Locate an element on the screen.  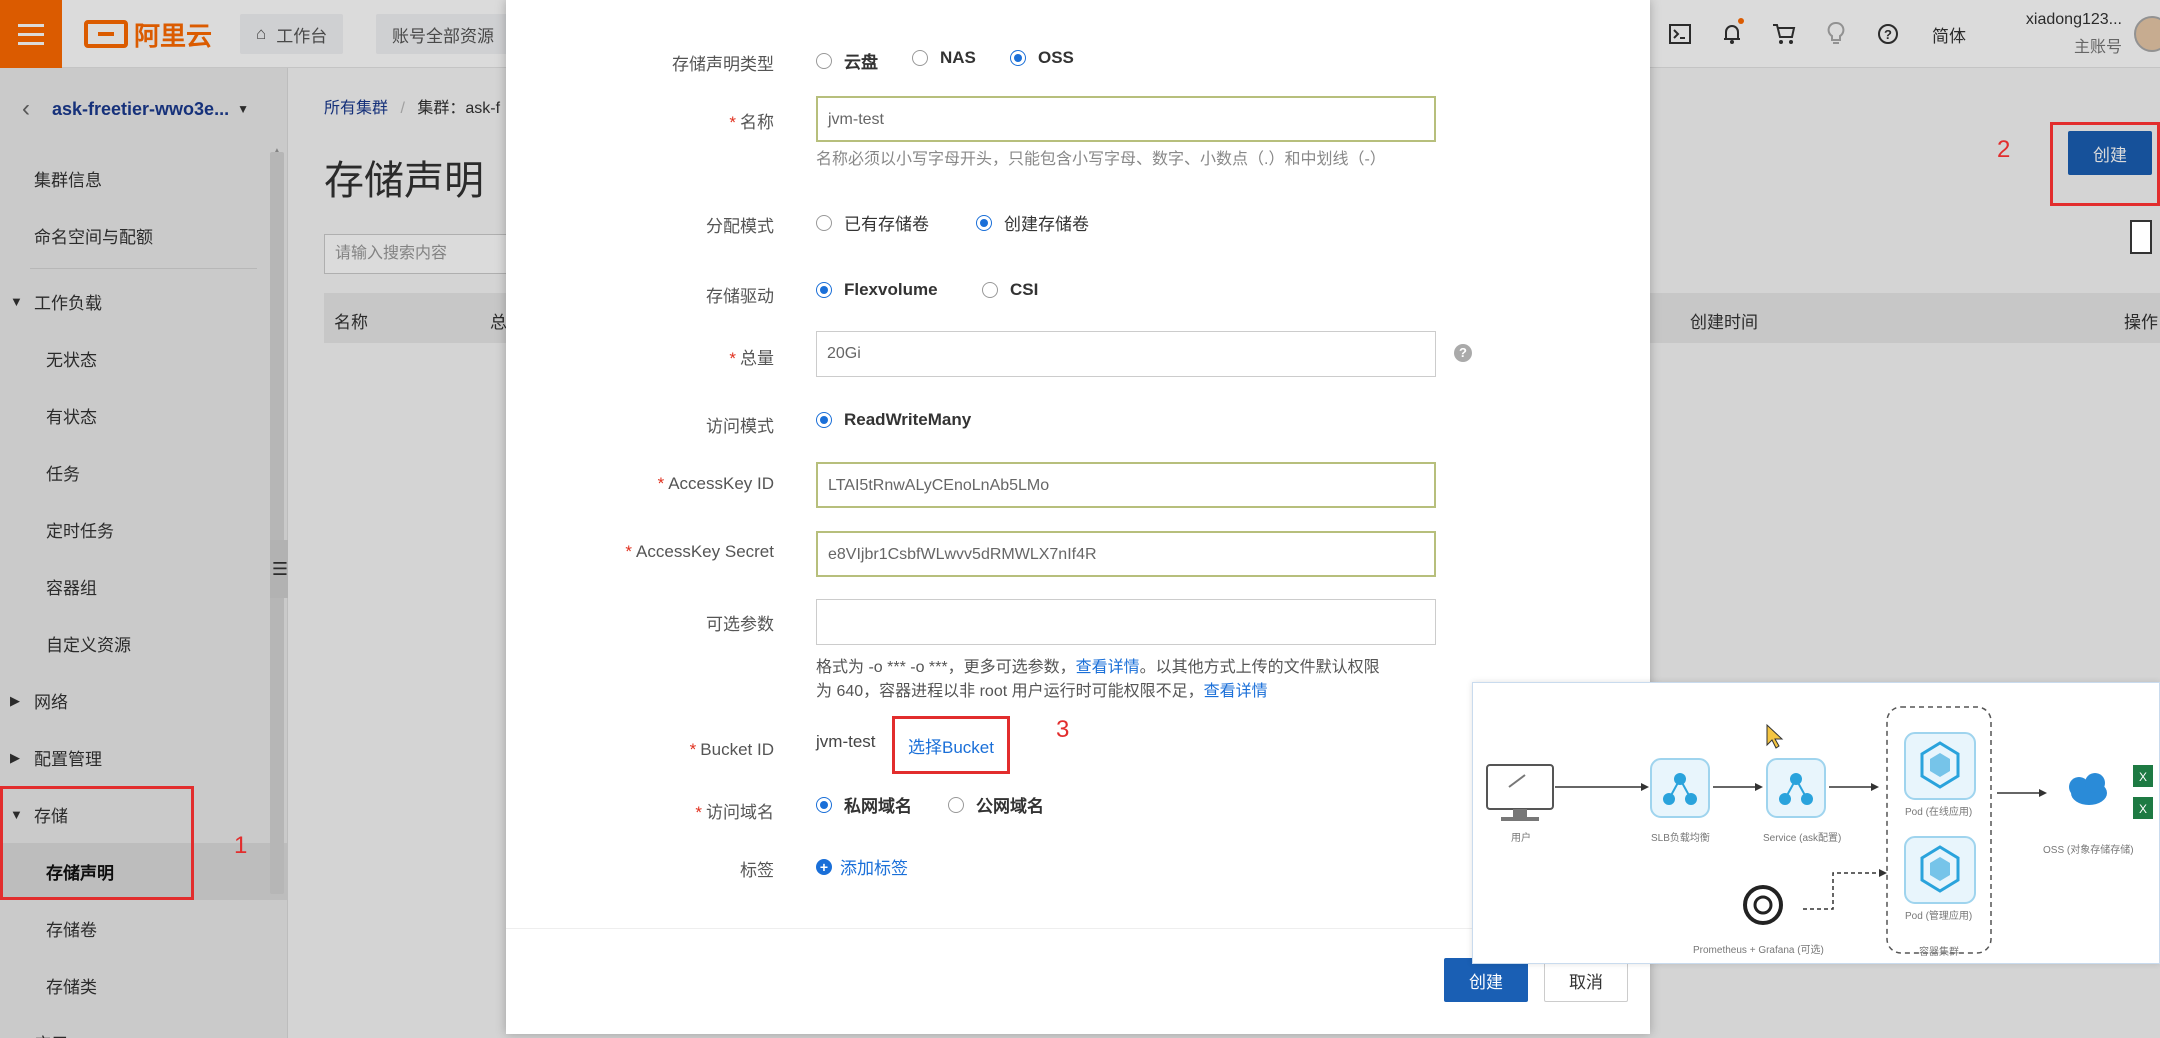
access-label: 访问模式 is located at coordinates (740, 426).